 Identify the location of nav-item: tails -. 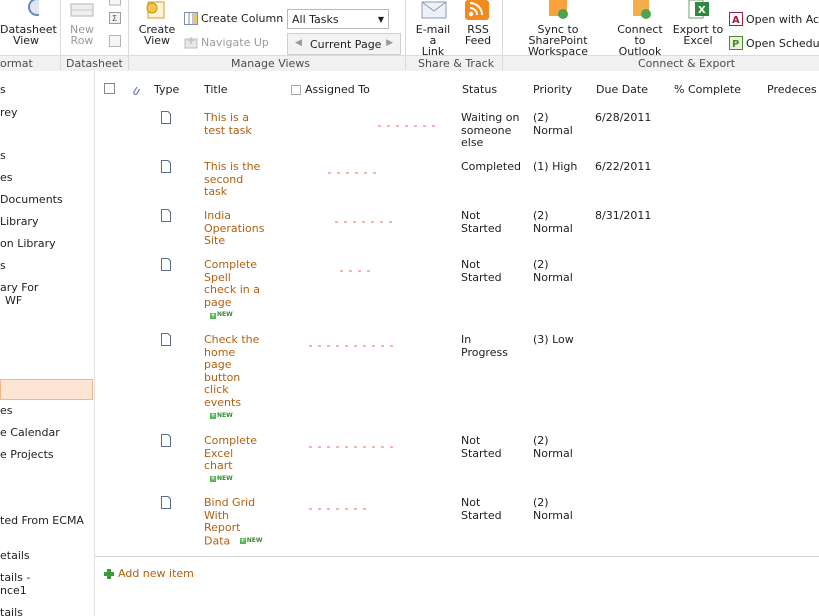
(15, 577).